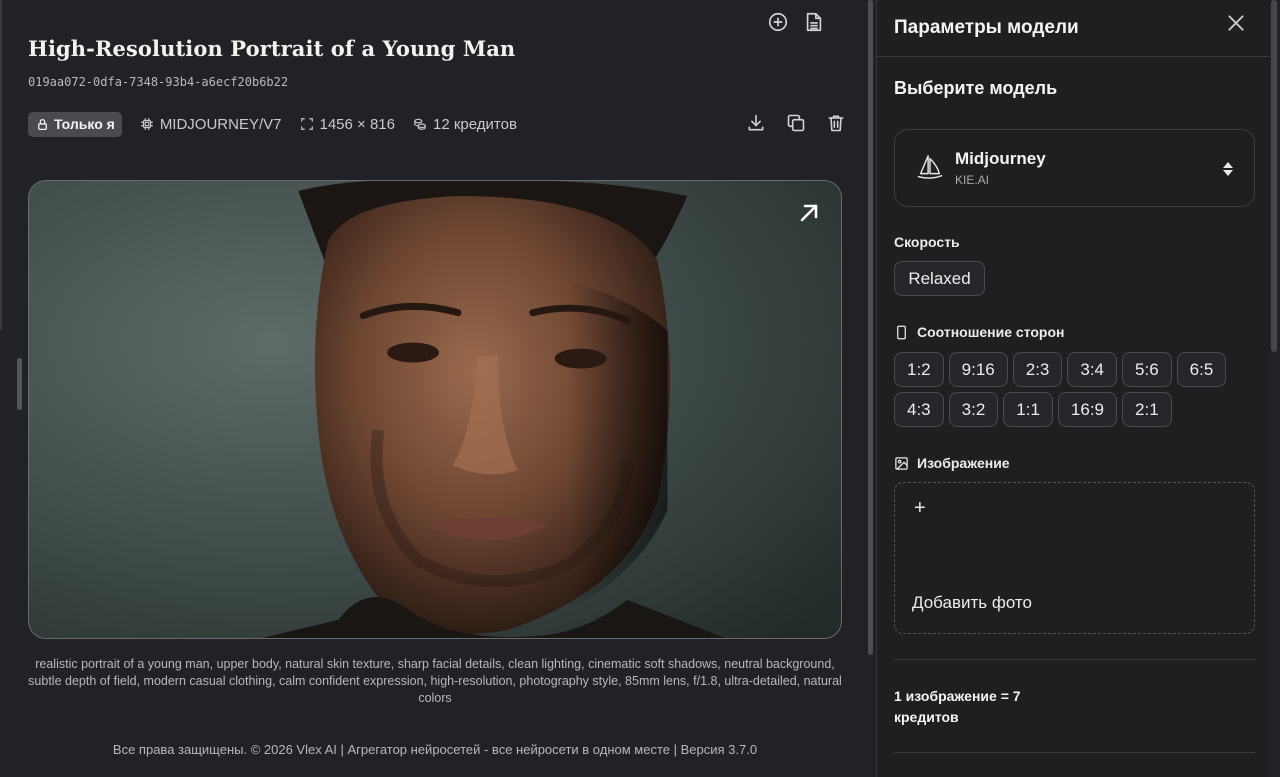 The image size is (1280, 777). I want to click on aspect-ratio-option: 16:9, so click(1087, 409).